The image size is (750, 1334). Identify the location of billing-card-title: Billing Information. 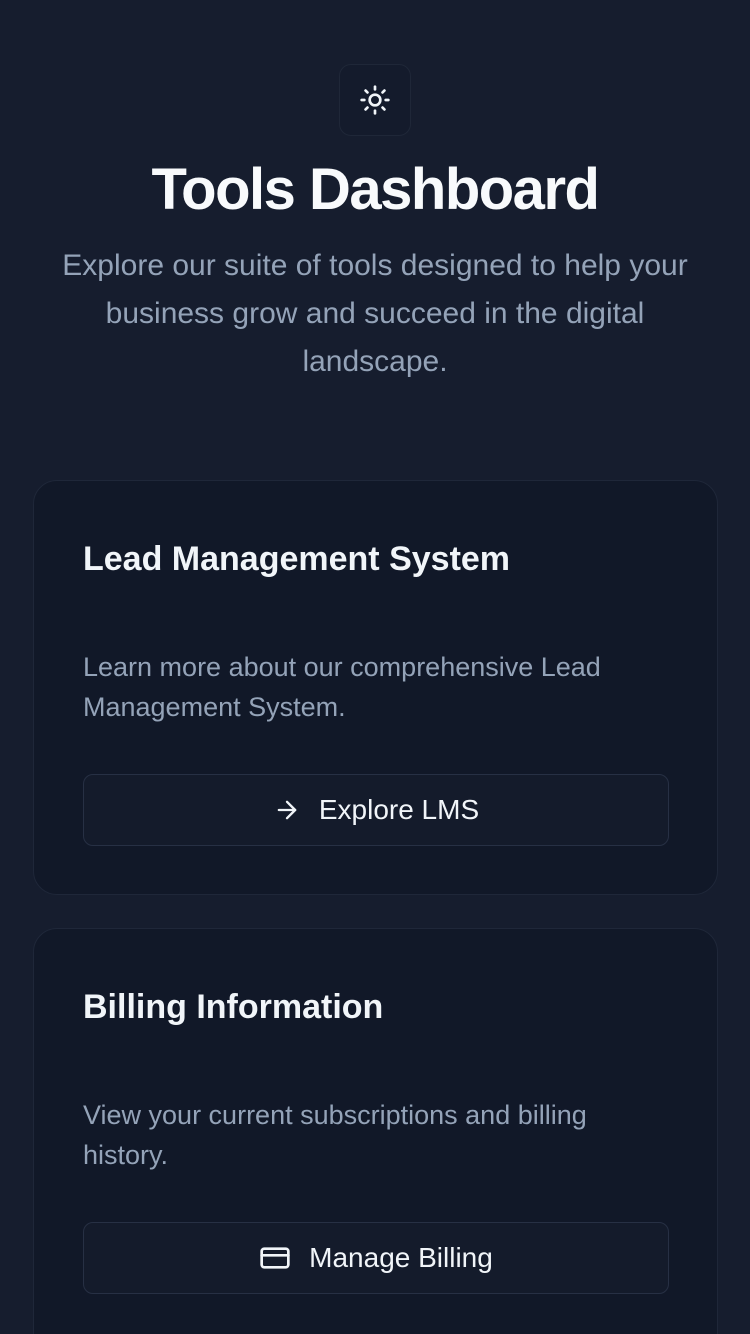
(233, 1007).